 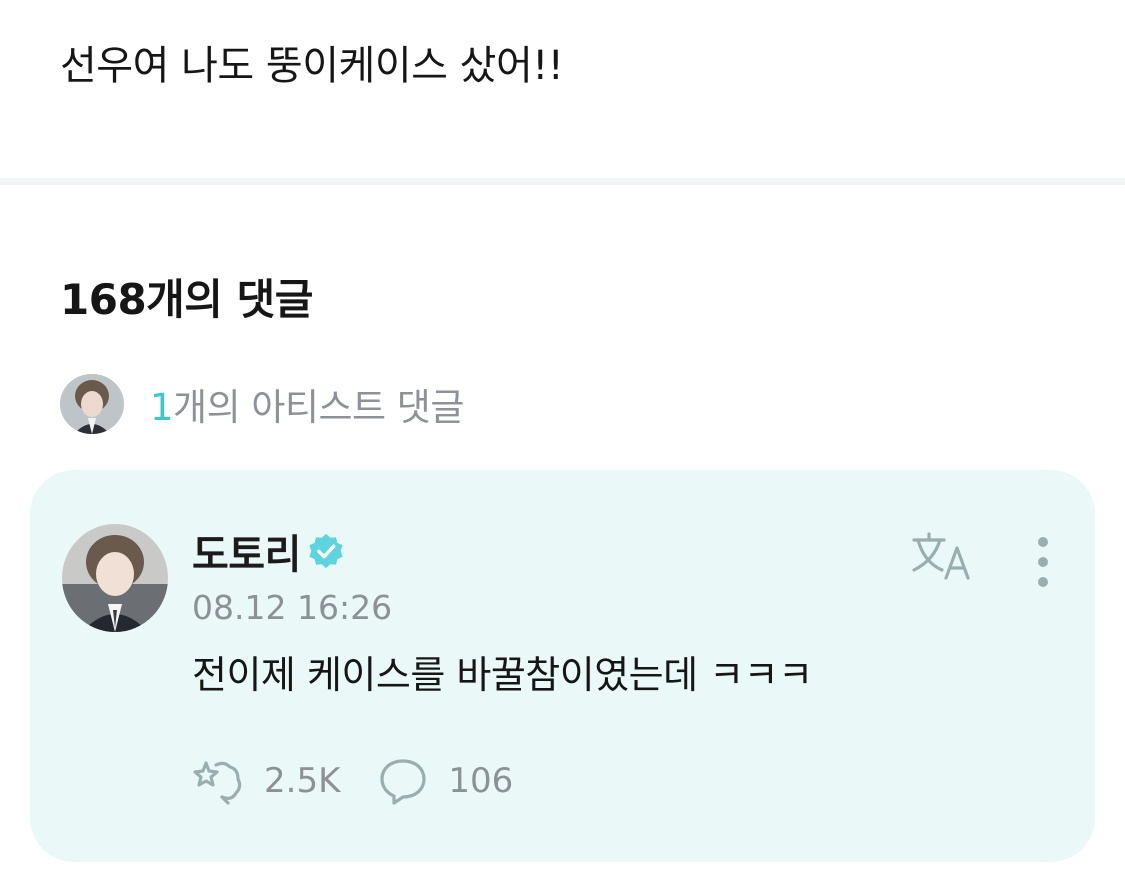 I want to click on like-icon, so click(x=217, y=783).